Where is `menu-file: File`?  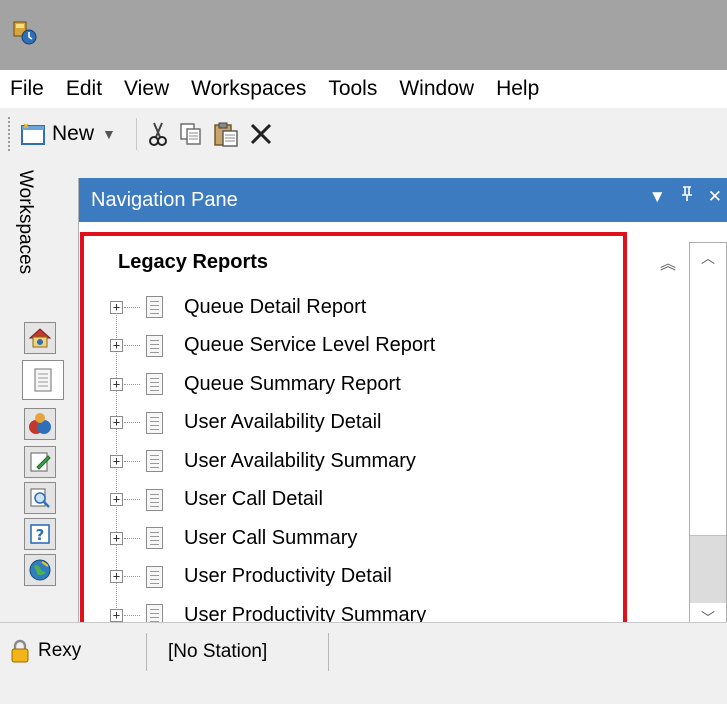 menu-file: File is located at coordinates (27, 89).